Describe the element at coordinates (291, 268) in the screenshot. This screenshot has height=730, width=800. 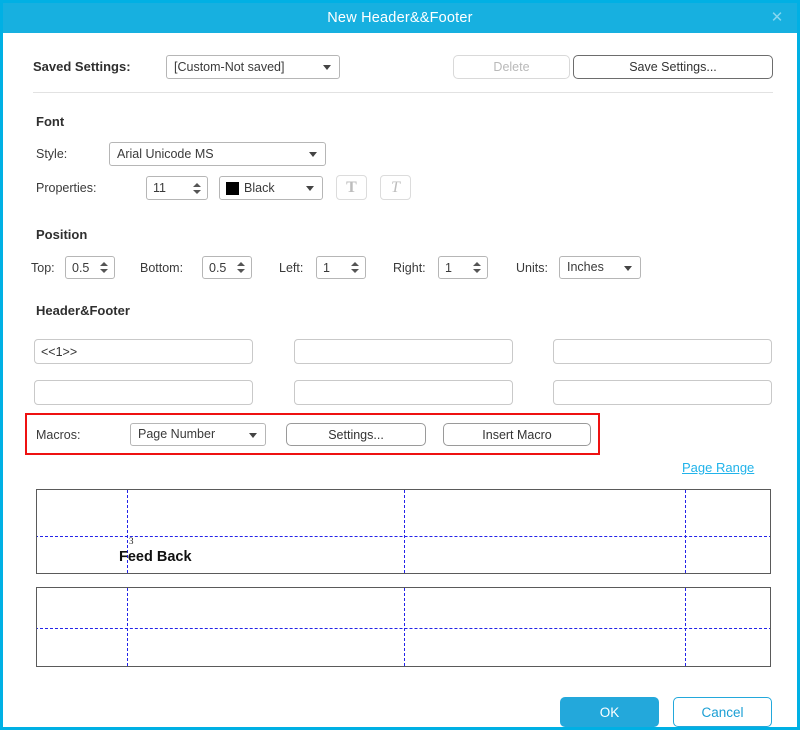
I see `position-left-label: Left:` at that location.